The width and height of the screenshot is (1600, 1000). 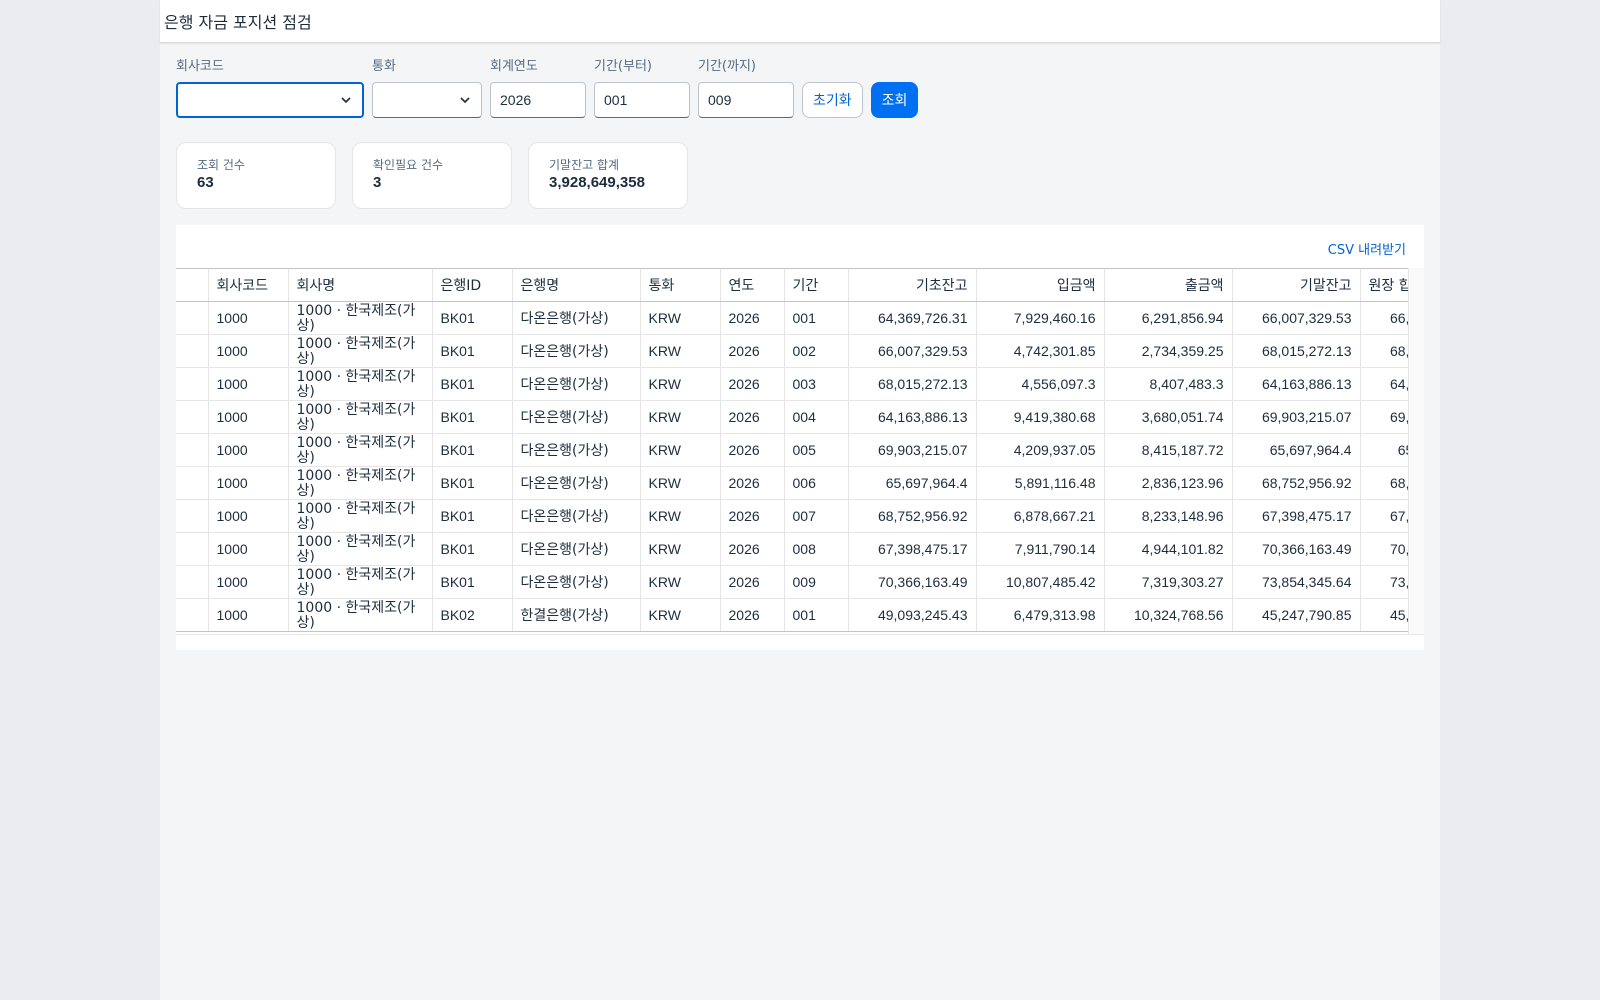 I want to click on check-needed-card-value: 3, so click(x=377, y=182).